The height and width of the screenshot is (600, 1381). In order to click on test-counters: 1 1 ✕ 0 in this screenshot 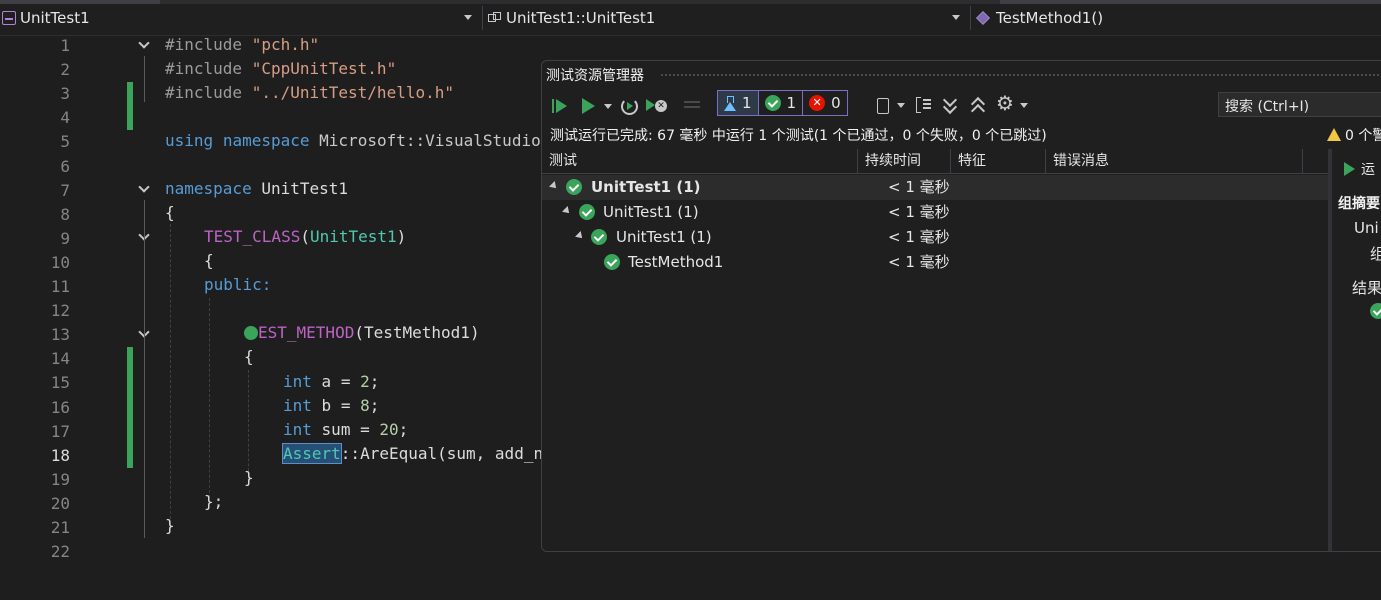, I will do `click(782, 103)`.